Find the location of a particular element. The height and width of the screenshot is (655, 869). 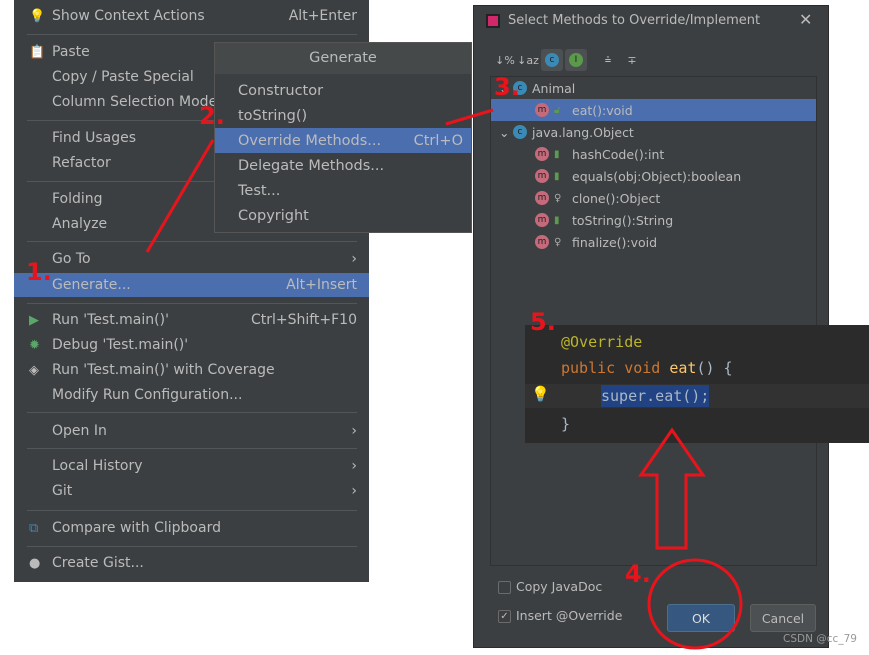

step-5-label: 5. is located at coordinates (543, 322).